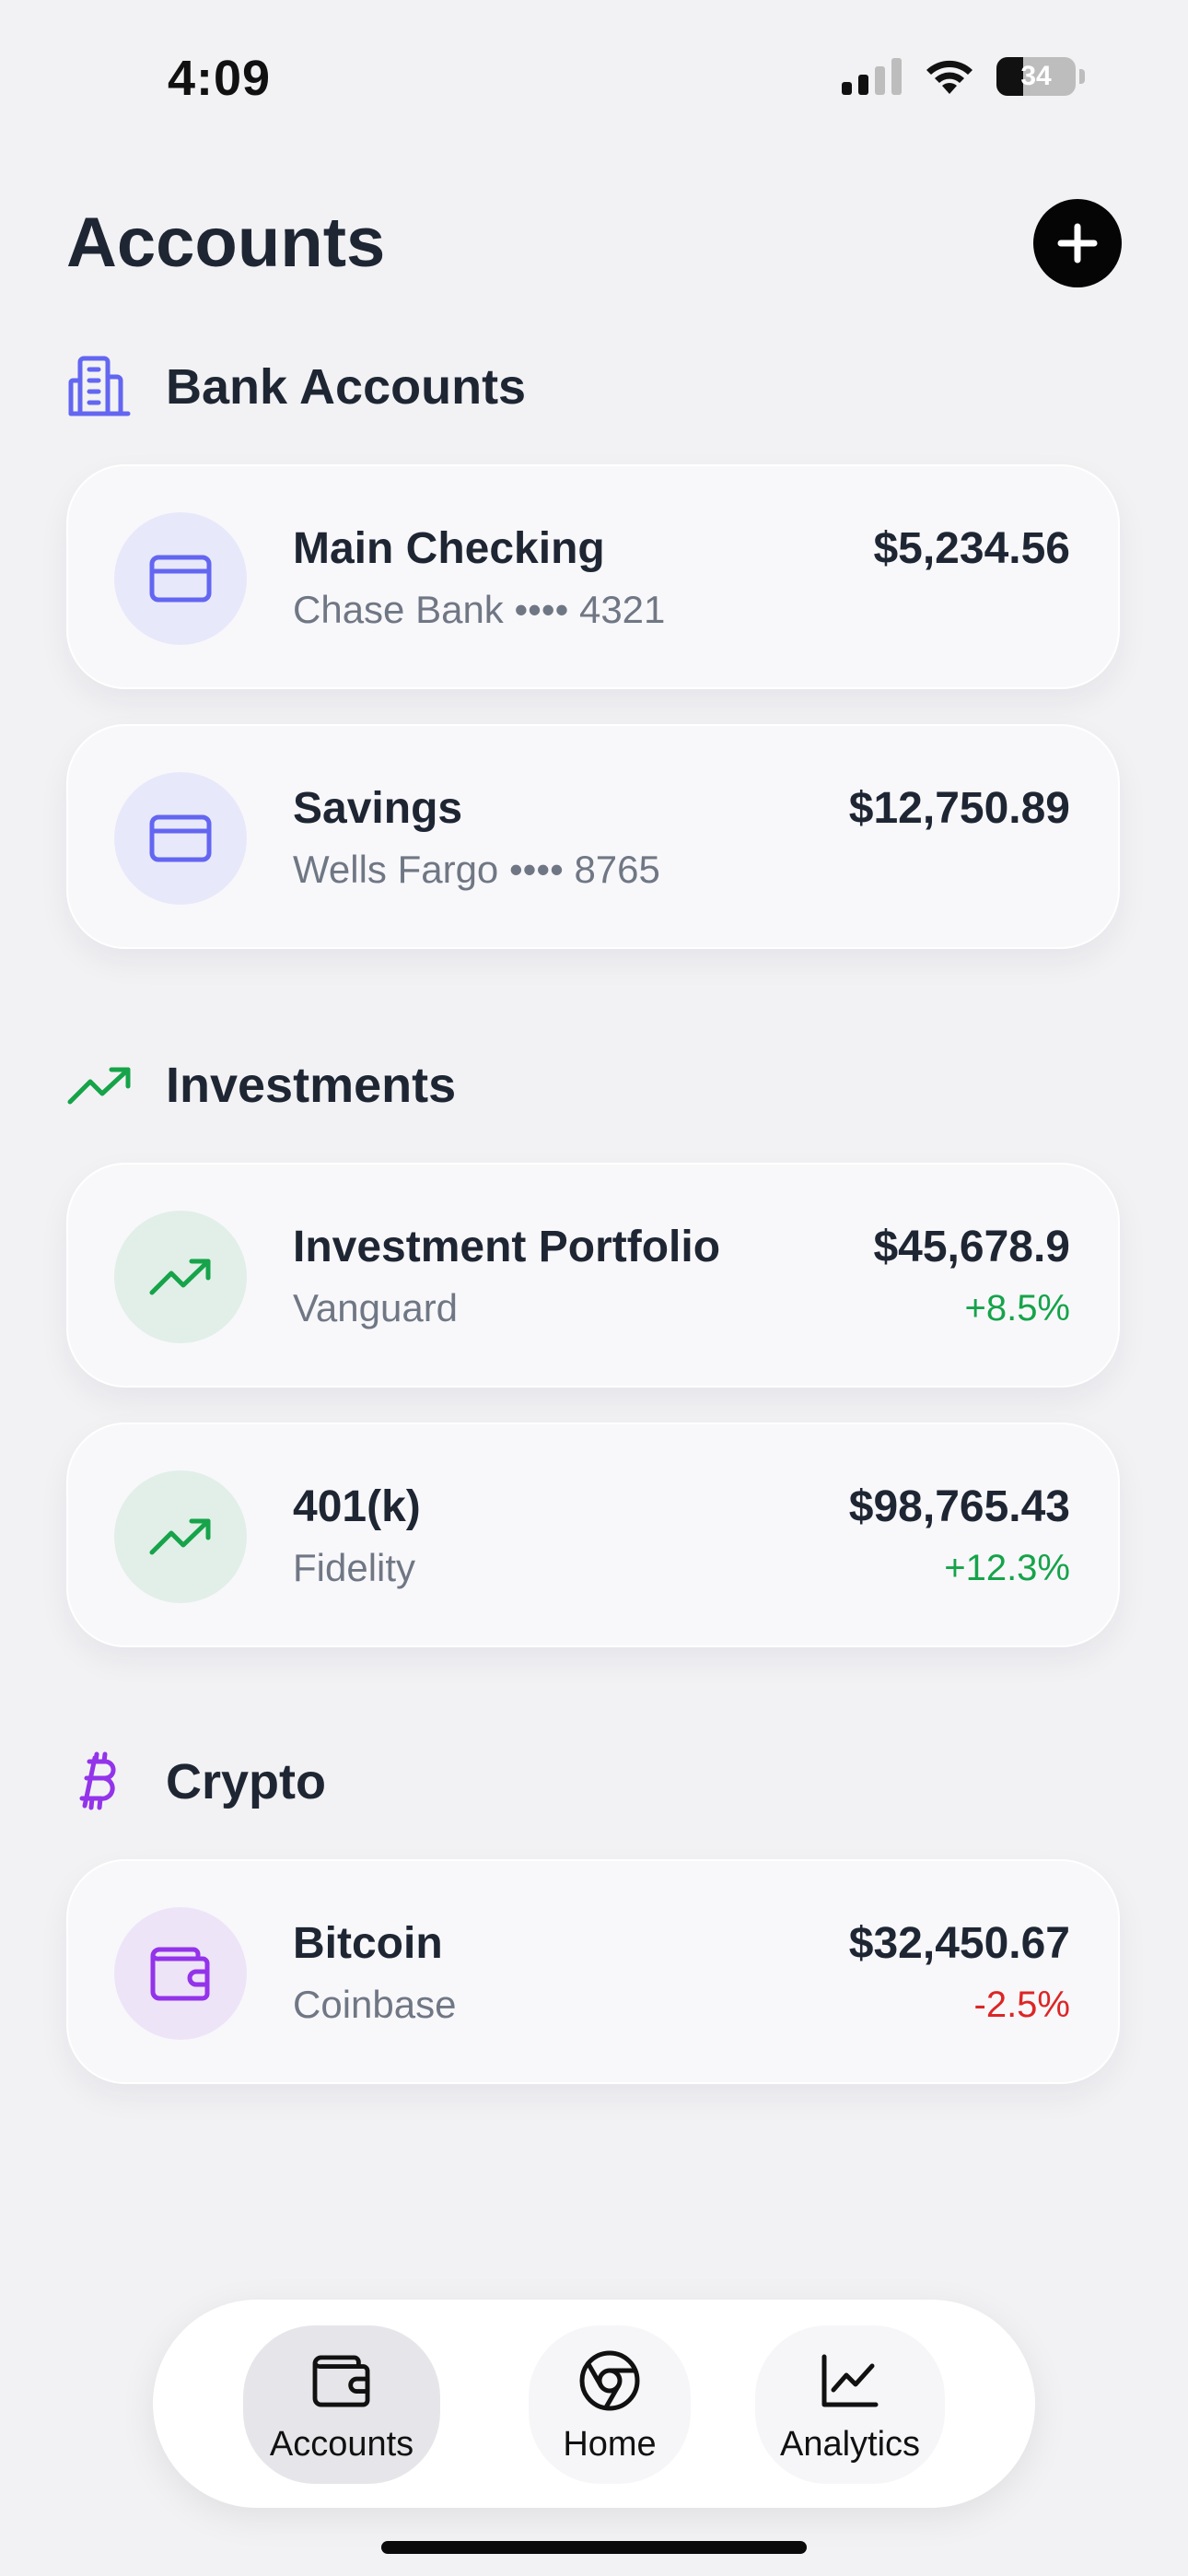 Image resolution: width=1188 pixels, height=2576 pixels. I want to click on tab-bar: Accounts Home Analytics, so click(594, 2404).